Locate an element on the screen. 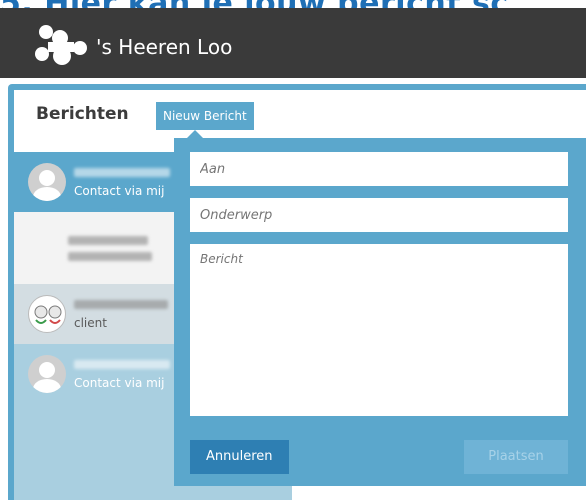 This screenshot has width=586, height=500. page-title: Berichten is located at coordinates (82, 114).